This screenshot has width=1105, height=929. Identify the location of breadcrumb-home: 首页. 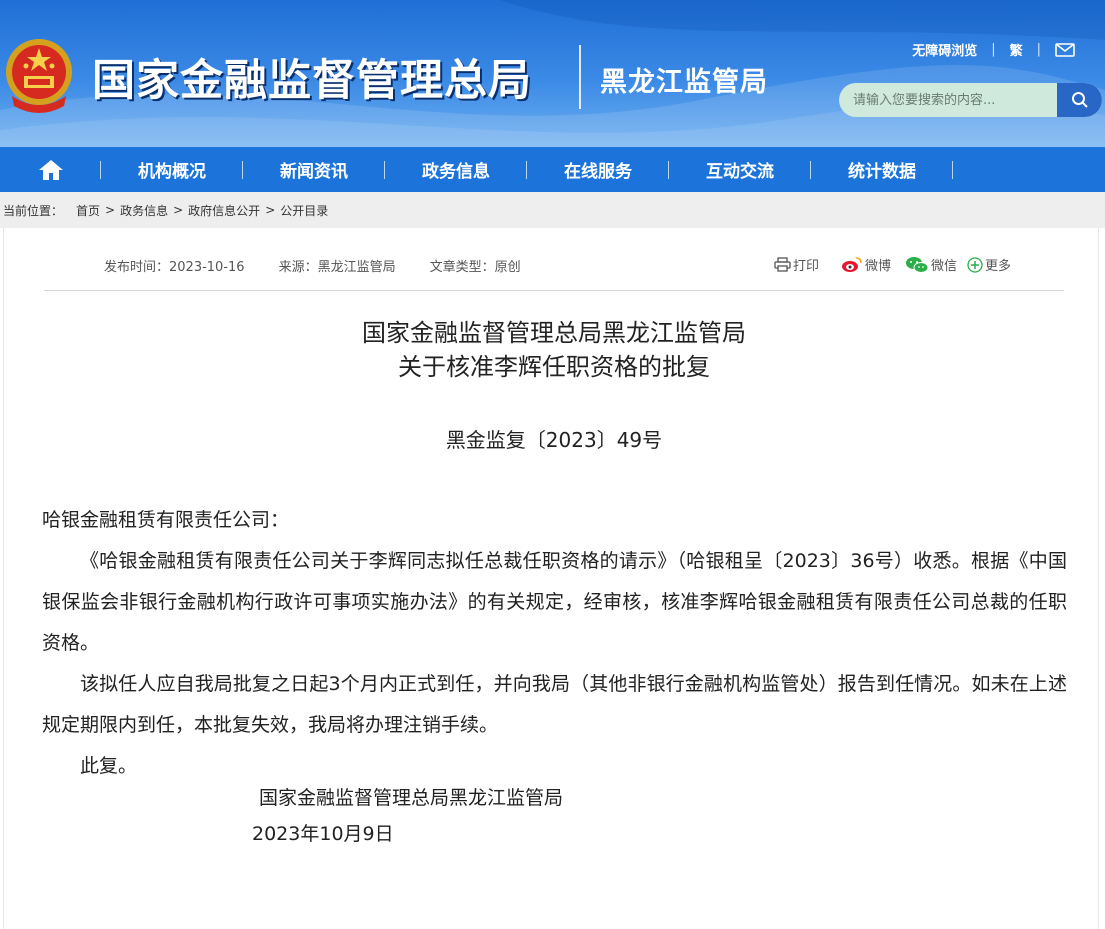
(88, 211).